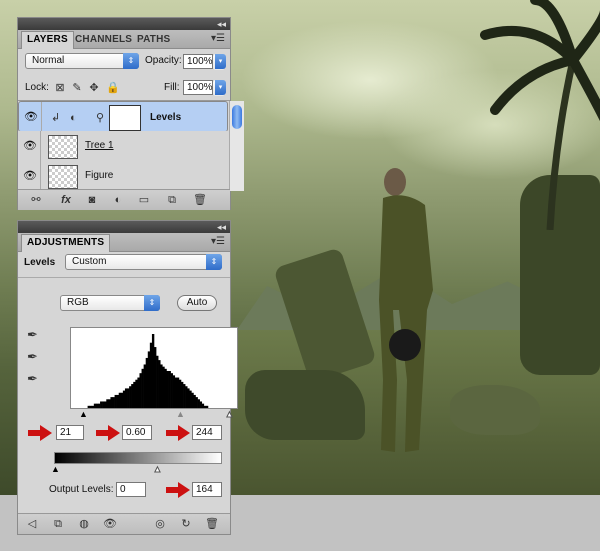 This screenshot has height=551, width=600. I want to click on opacity-dropdown: ▾, so click(219, 62).